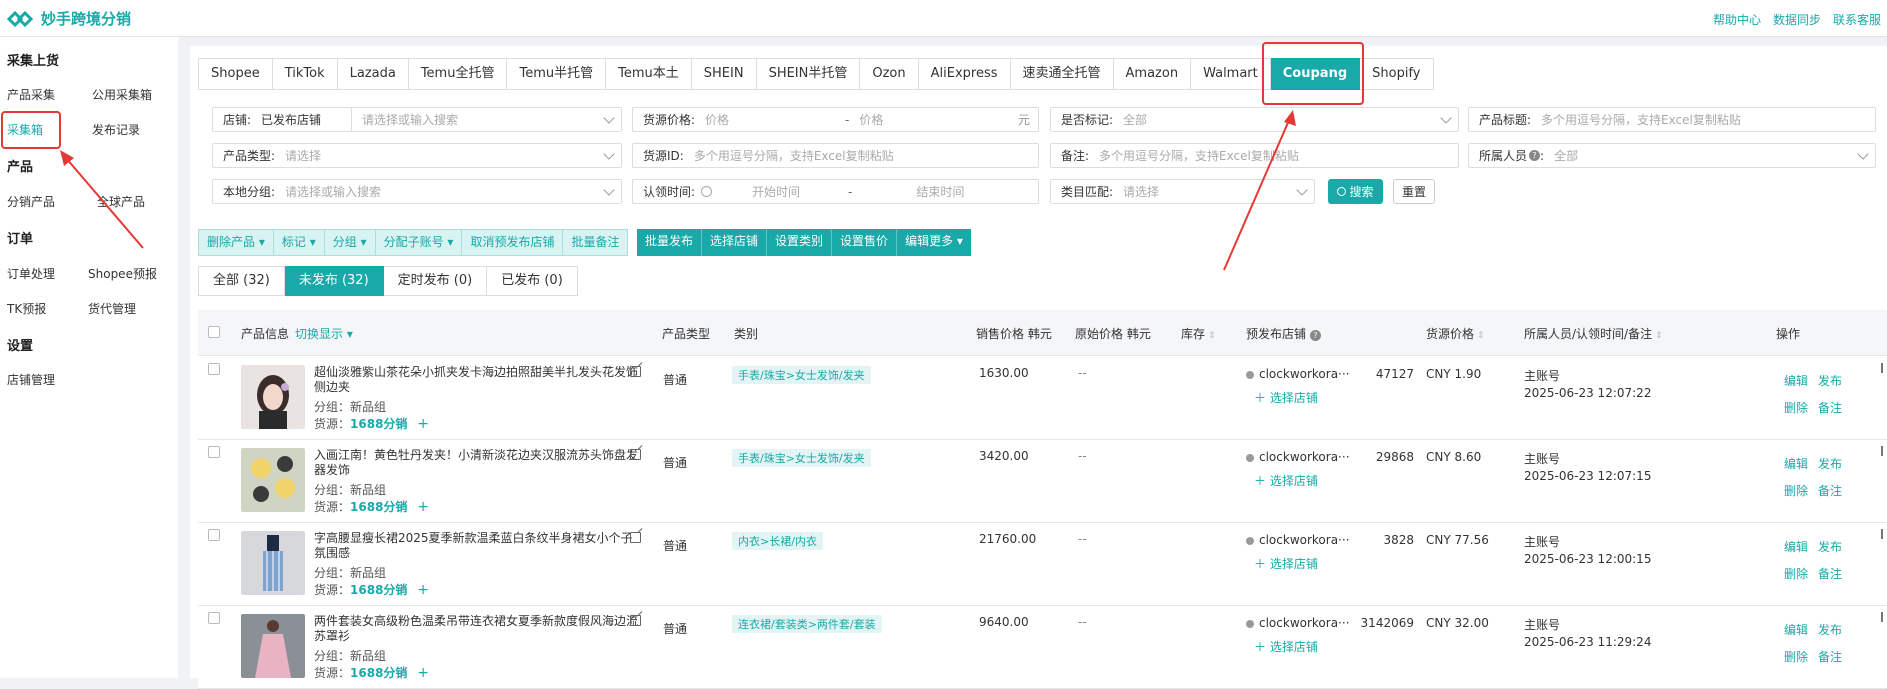 The height and width of the screenshot is (689, 1887). What do you see at coordinates (349, 242) in the screenshot?
I see `group-button: 分组 ▾` at bounding box center [349, 242].